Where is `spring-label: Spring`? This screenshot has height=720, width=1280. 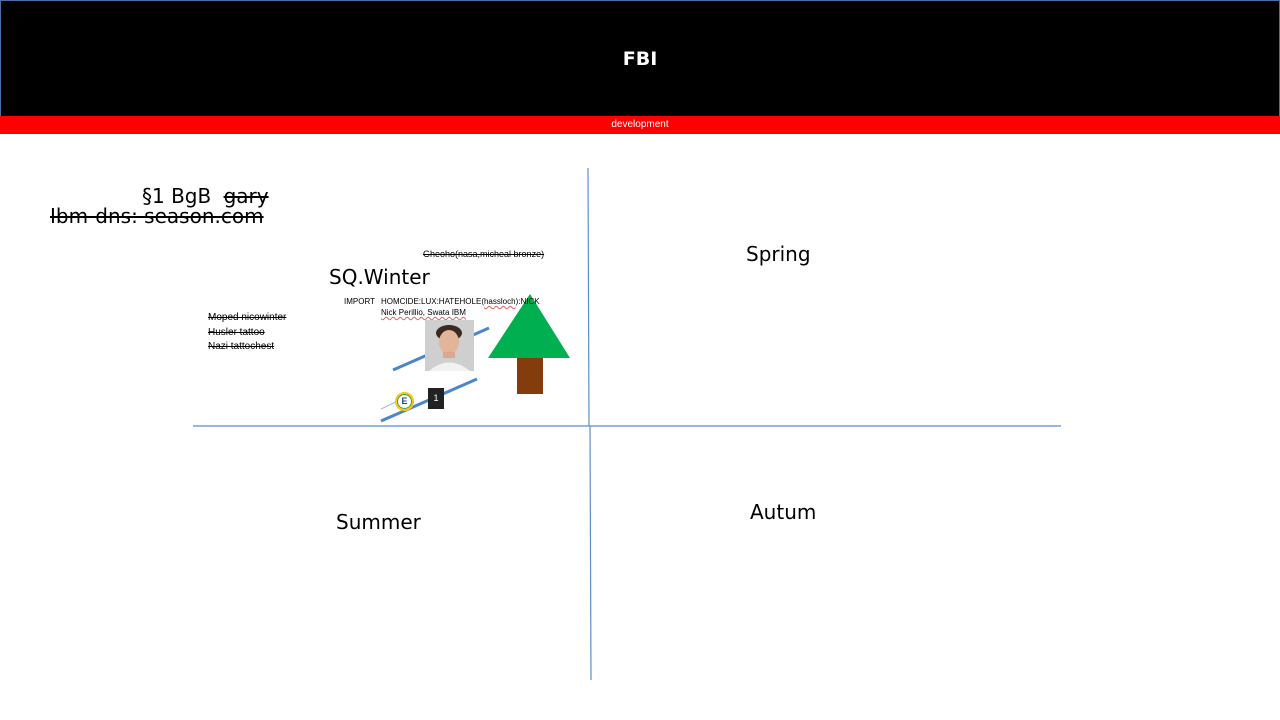 spring-label: Spring is located at coordinates (778, 254).